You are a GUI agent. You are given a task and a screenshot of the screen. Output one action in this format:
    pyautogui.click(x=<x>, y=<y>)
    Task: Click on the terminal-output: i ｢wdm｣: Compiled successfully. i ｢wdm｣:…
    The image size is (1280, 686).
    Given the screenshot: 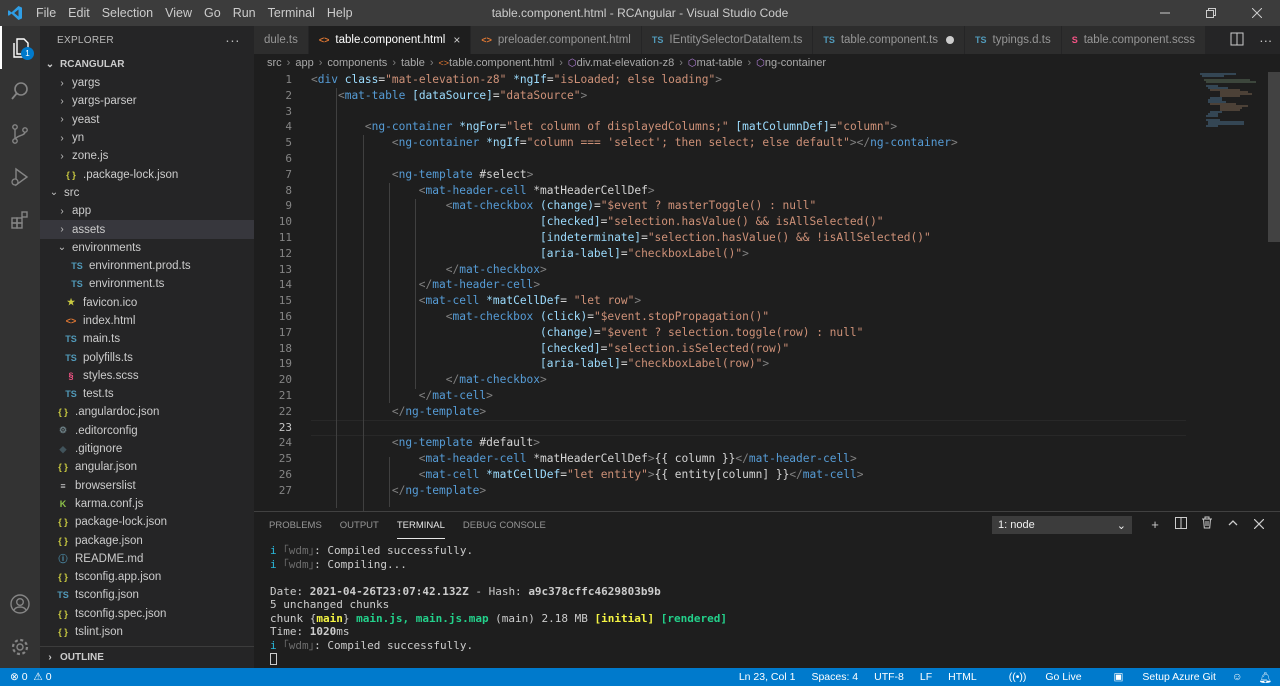 What is the action you would take?
    pyautogui.click(x=498, y=605)
    